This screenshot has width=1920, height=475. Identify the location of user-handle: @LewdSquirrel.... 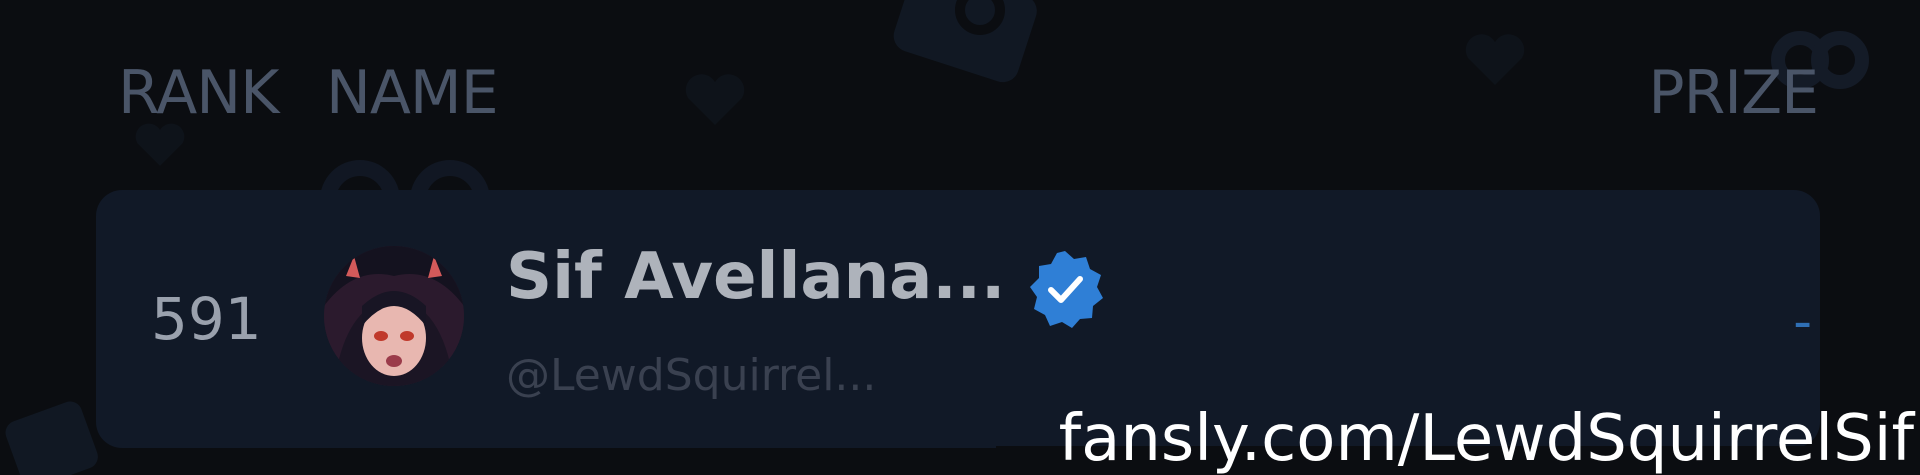
(691, 376).